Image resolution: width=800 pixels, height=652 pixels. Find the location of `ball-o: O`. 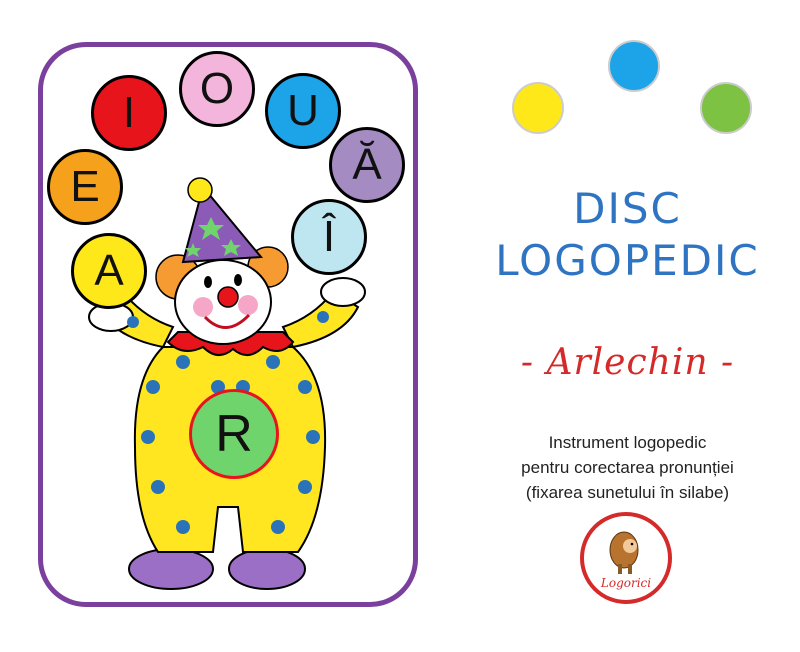

ball-o: O is located at coordinates (217, 89).